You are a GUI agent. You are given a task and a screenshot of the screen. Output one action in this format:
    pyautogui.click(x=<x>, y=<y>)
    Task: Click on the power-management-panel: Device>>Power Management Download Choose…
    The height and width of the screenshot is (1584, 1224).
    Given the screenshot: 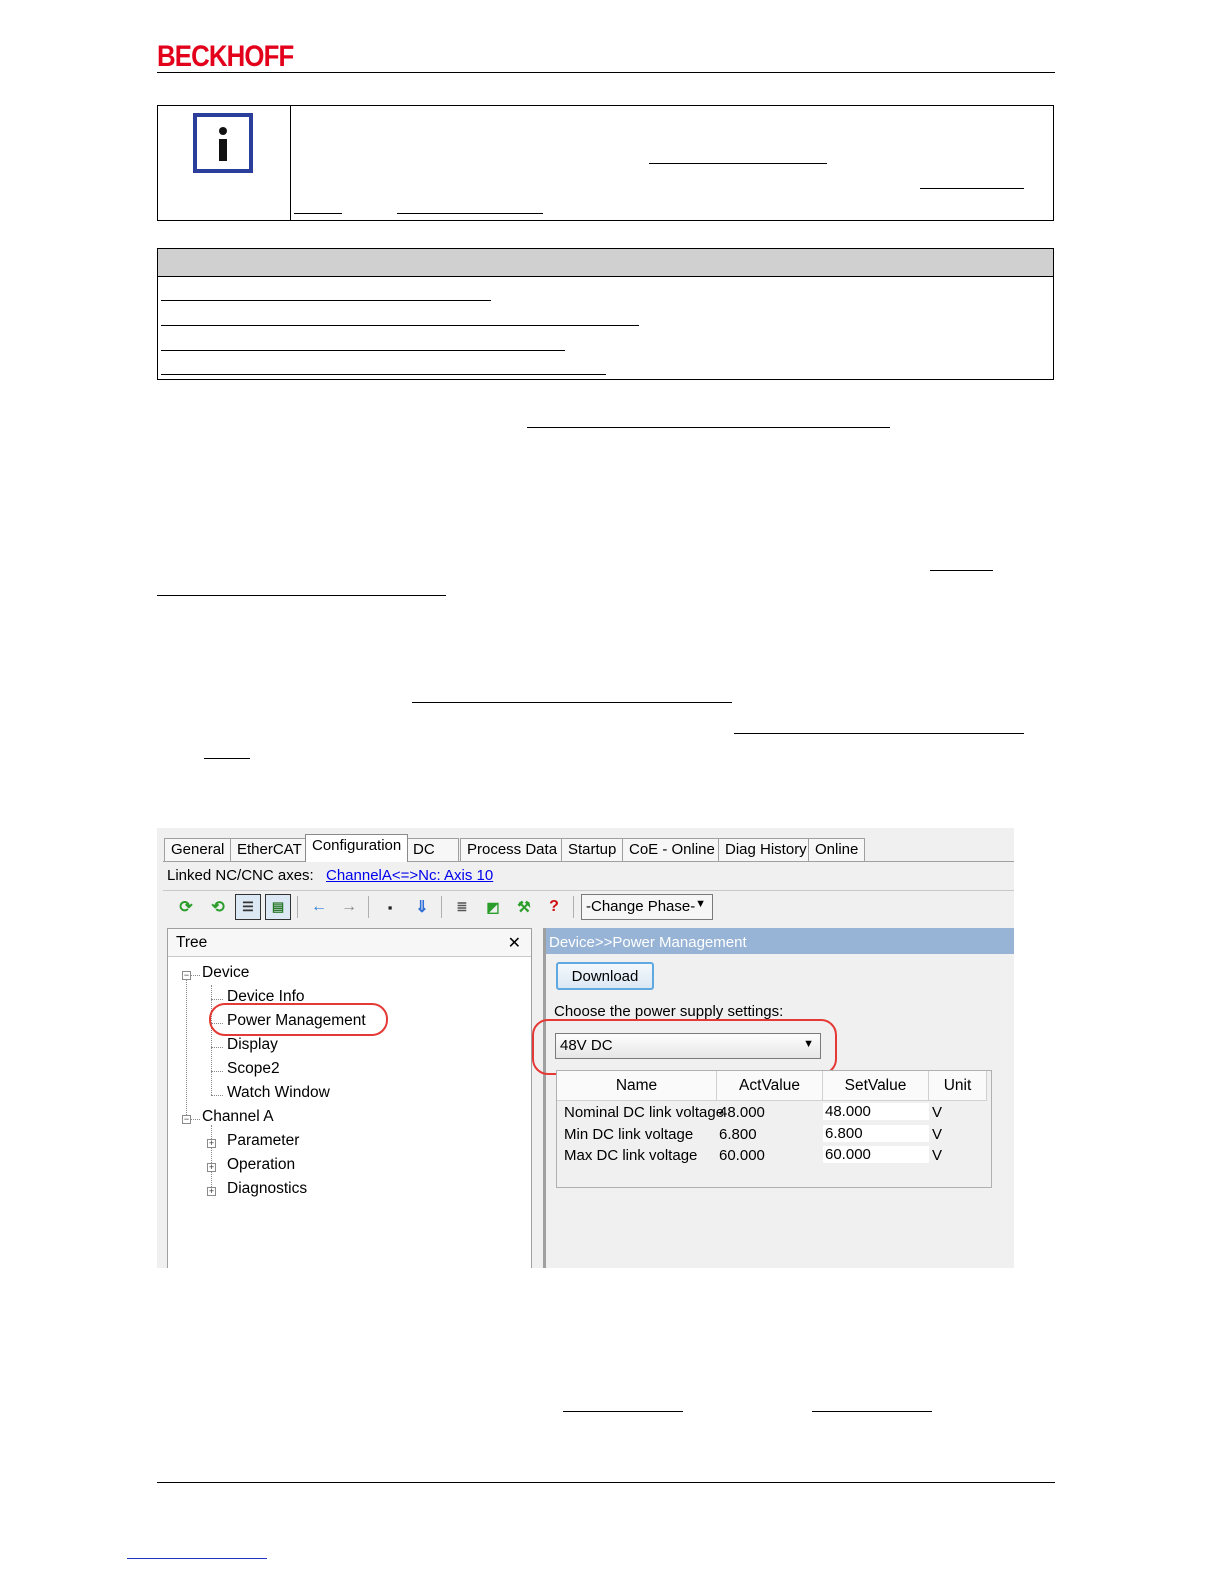 What is the action you would take?
    pyautogui.click(x=773, y=1098)
    